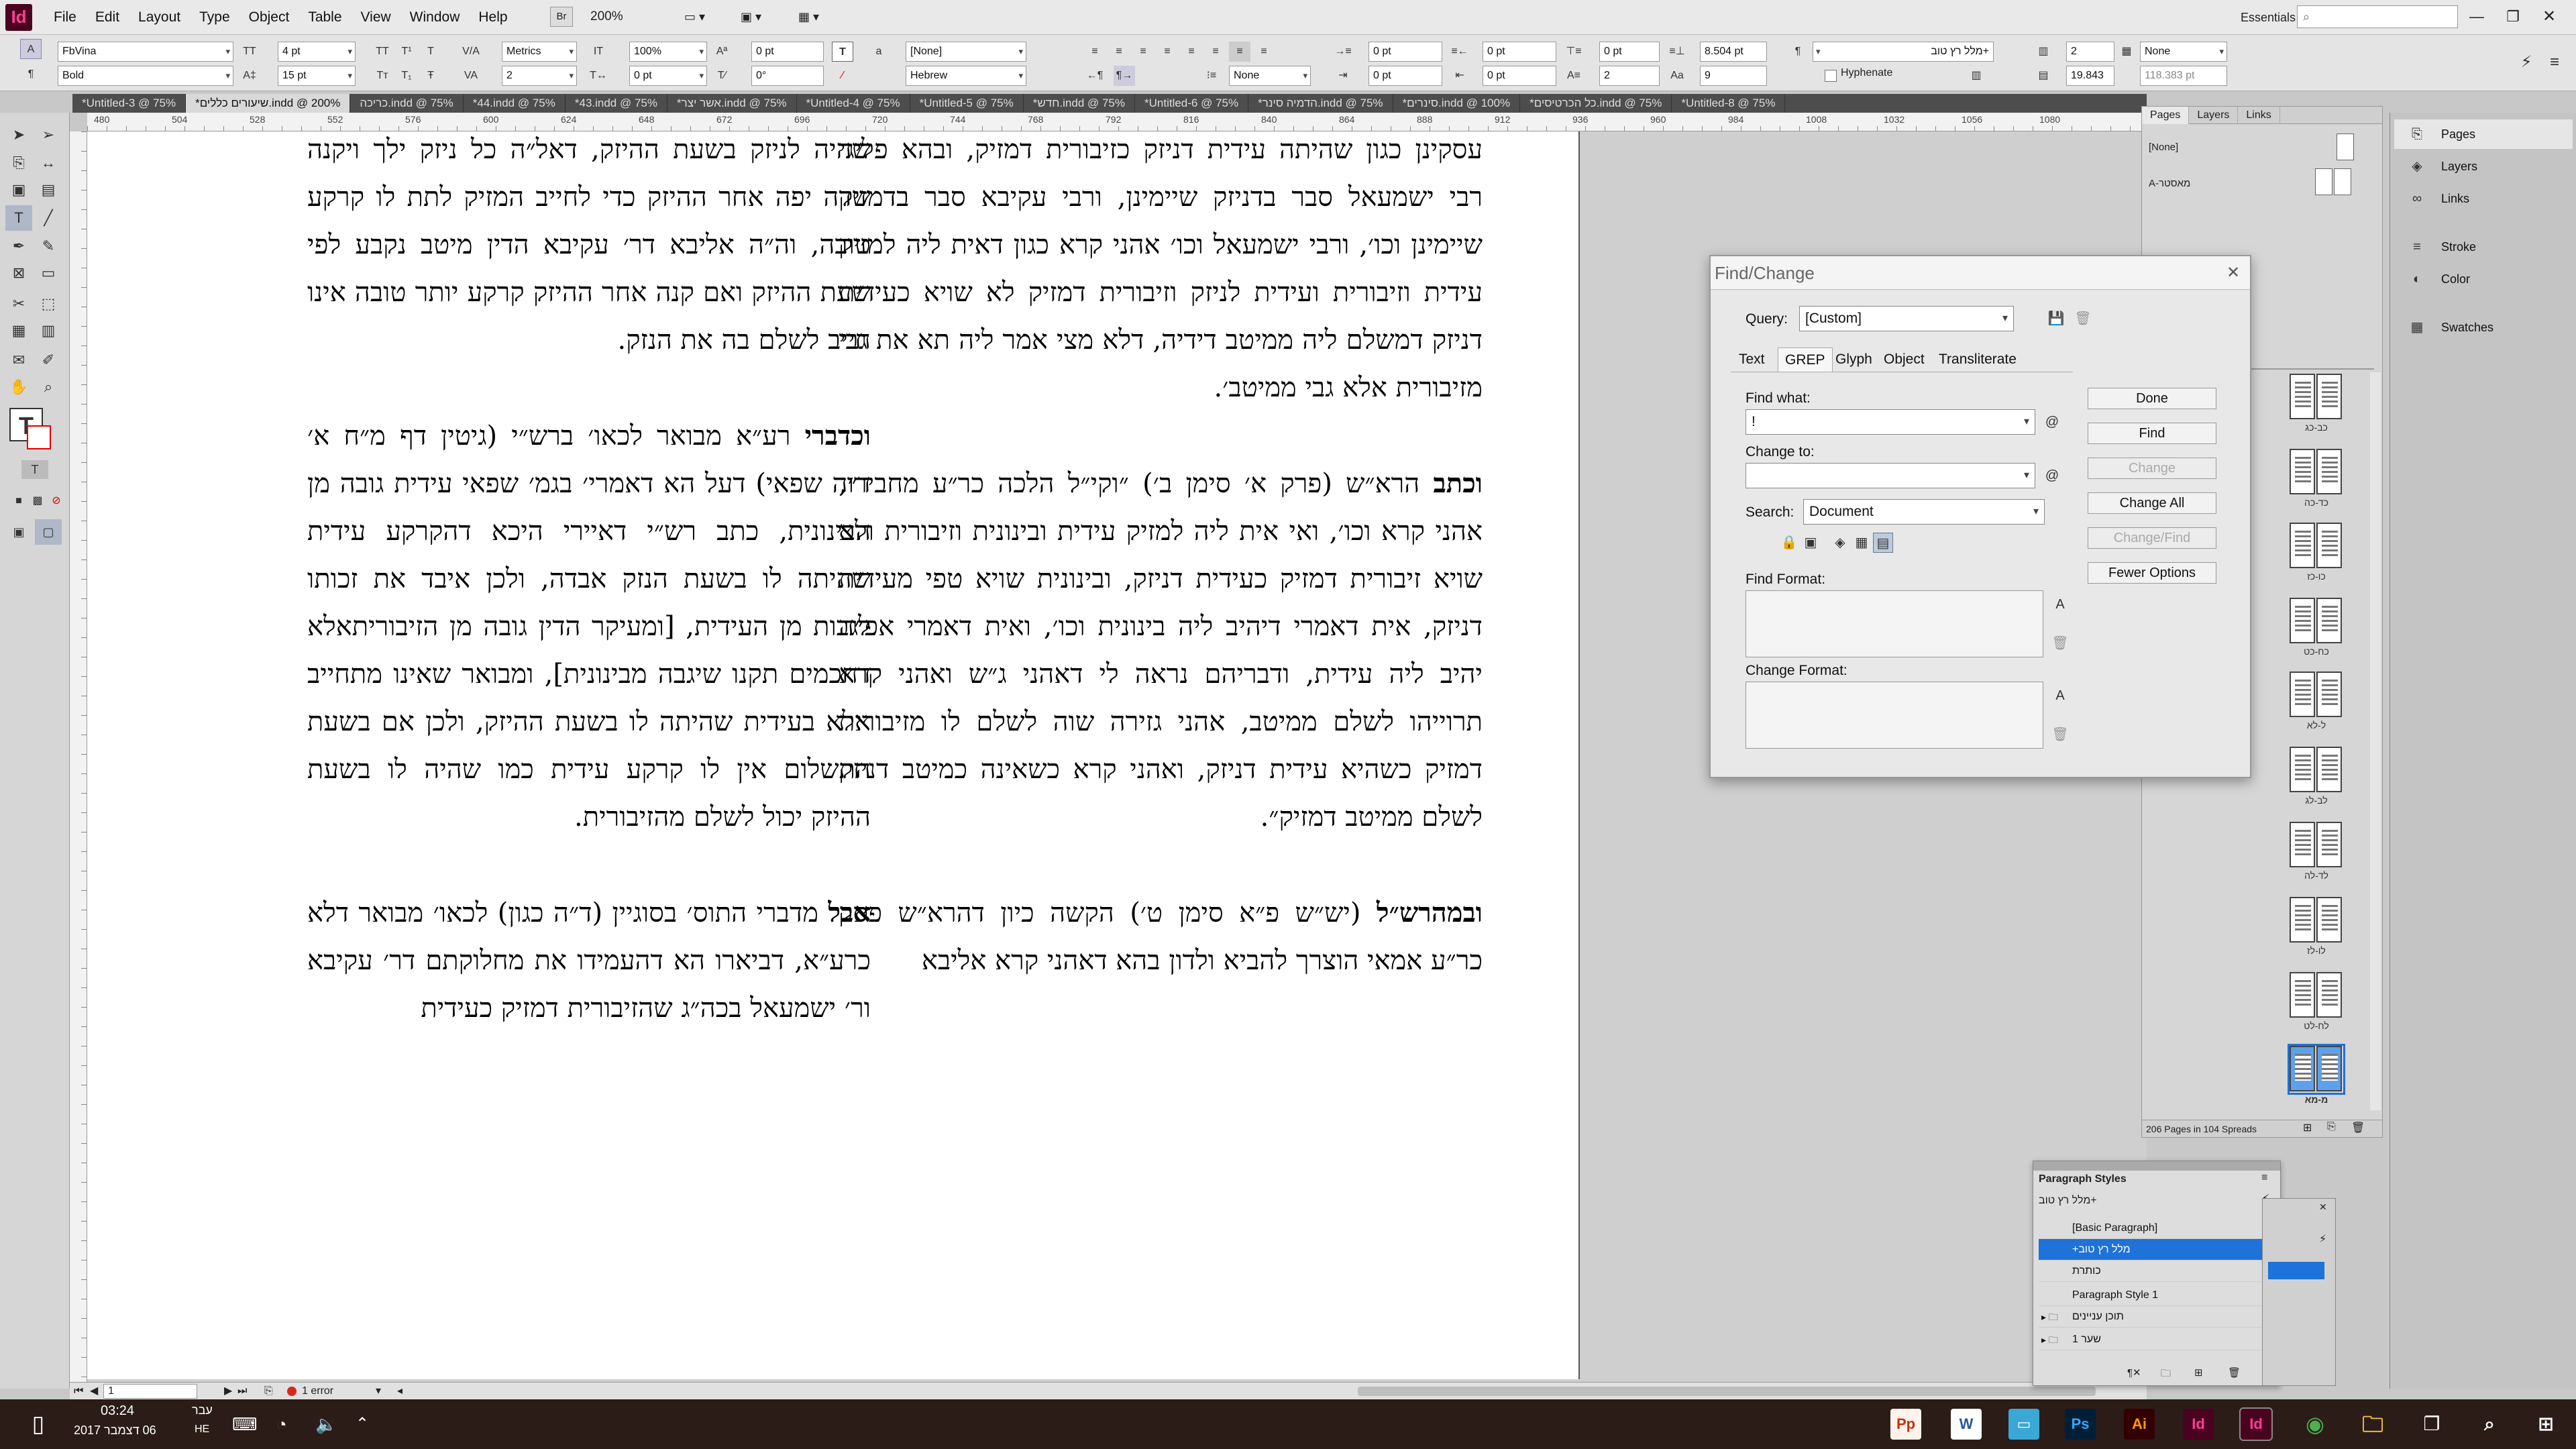 This screenshot has height=1449, width=2576. I want to click on pencil-tool-icon: ✎, so click(48, 246).